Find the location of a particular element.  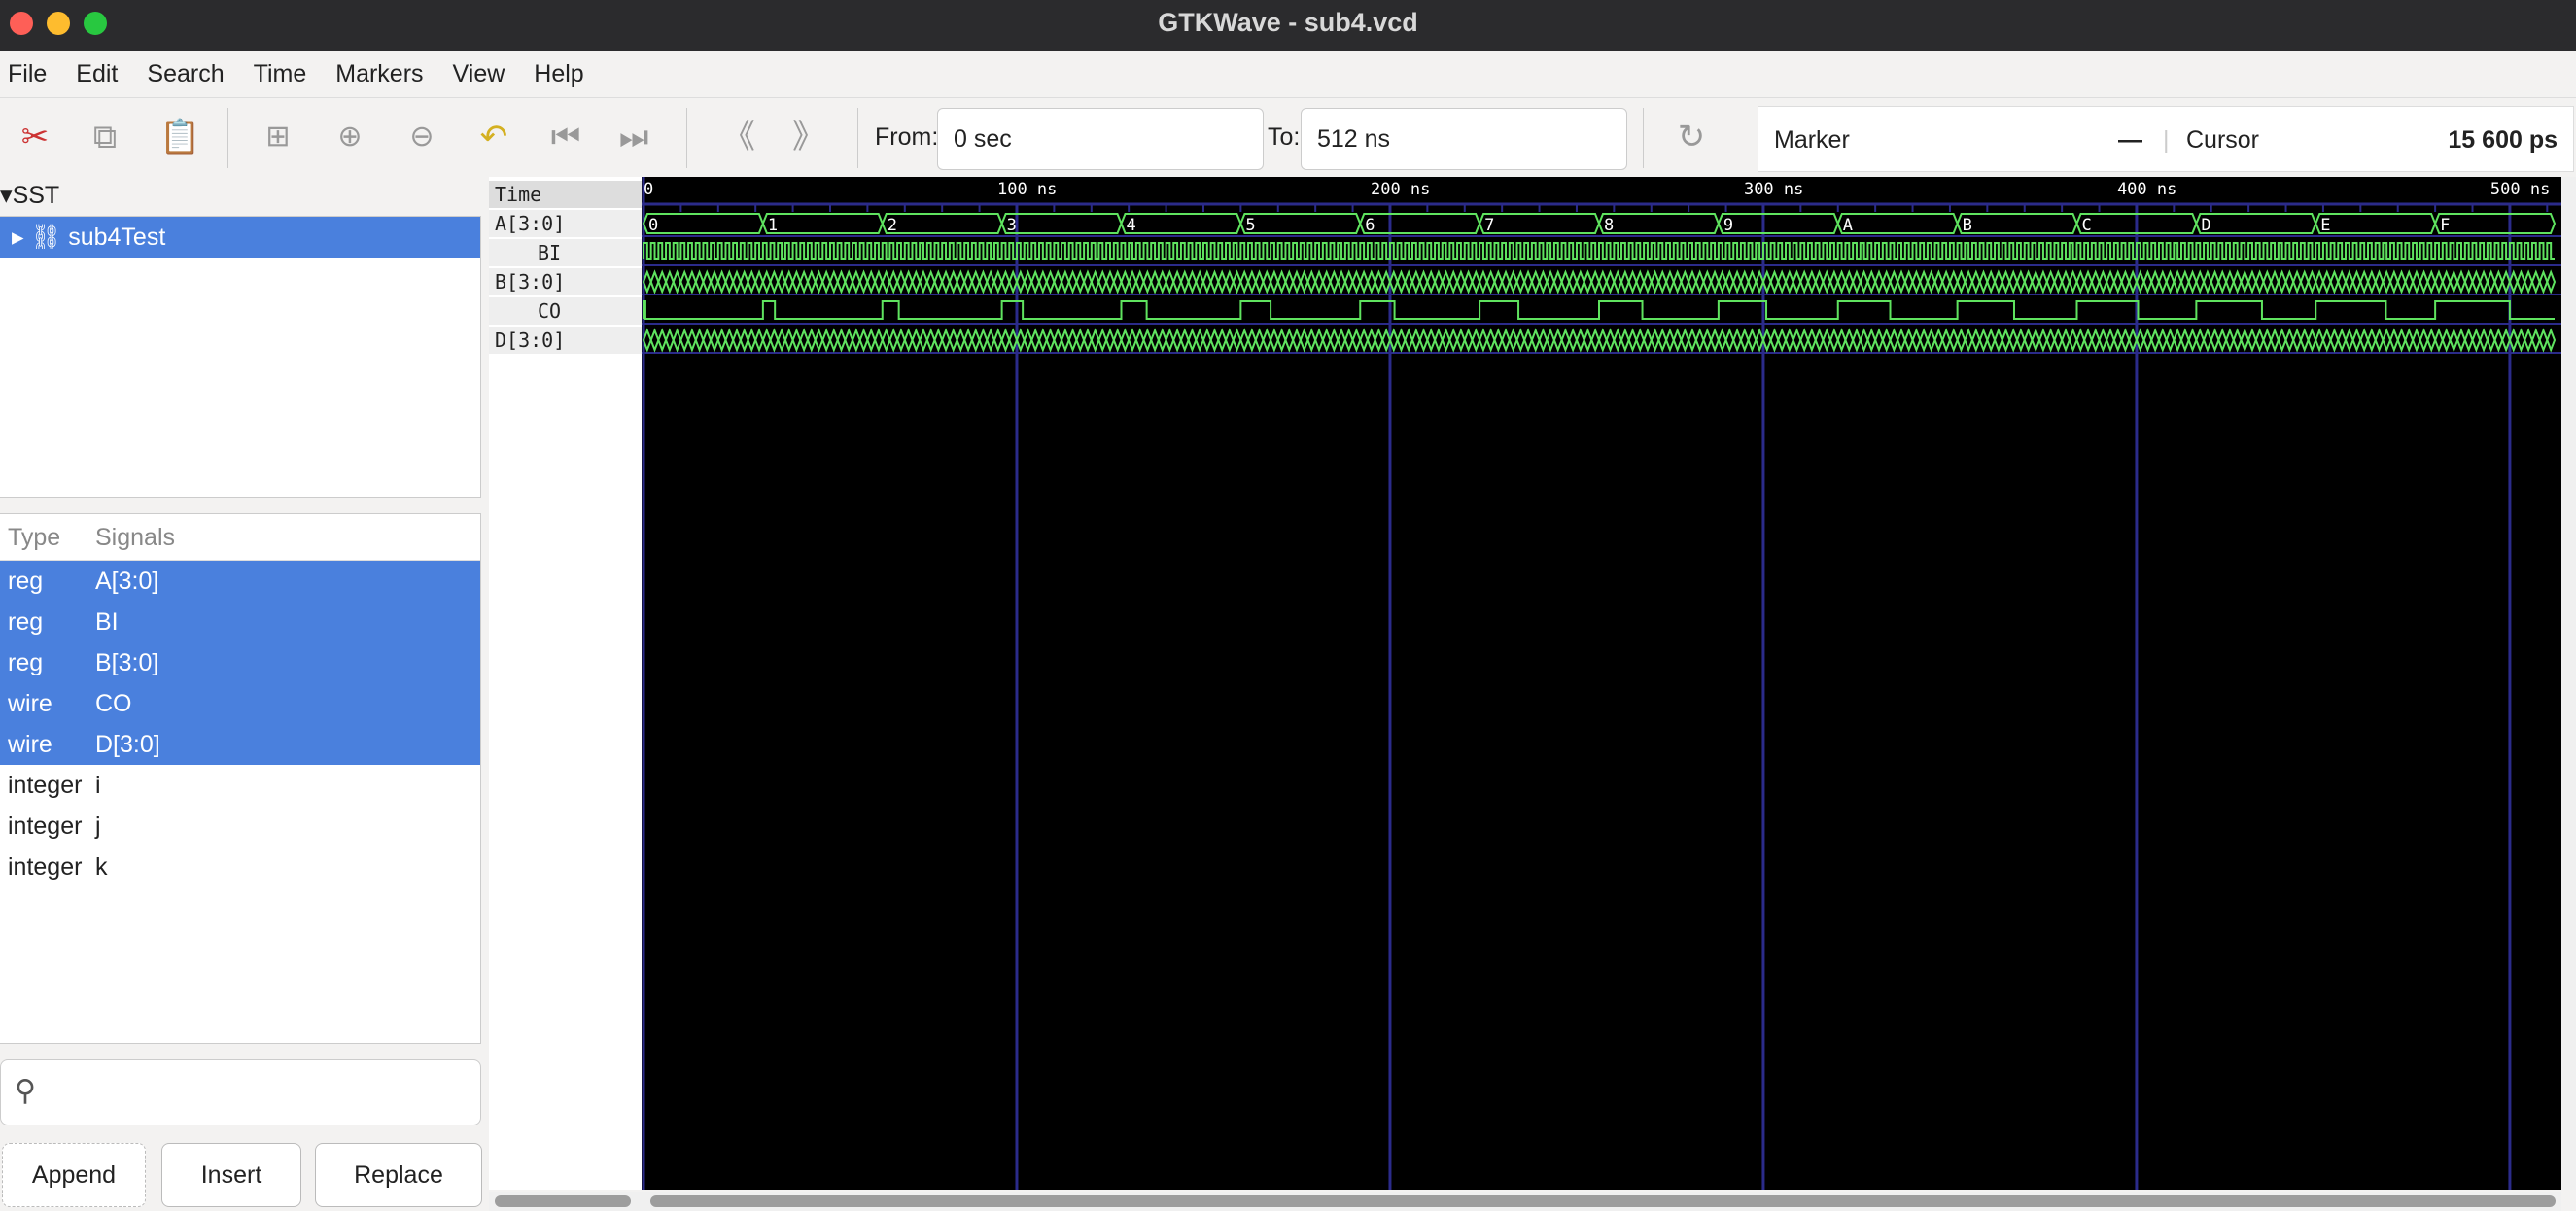

cut-icon: ✂ is located at coordinates (35, 137).